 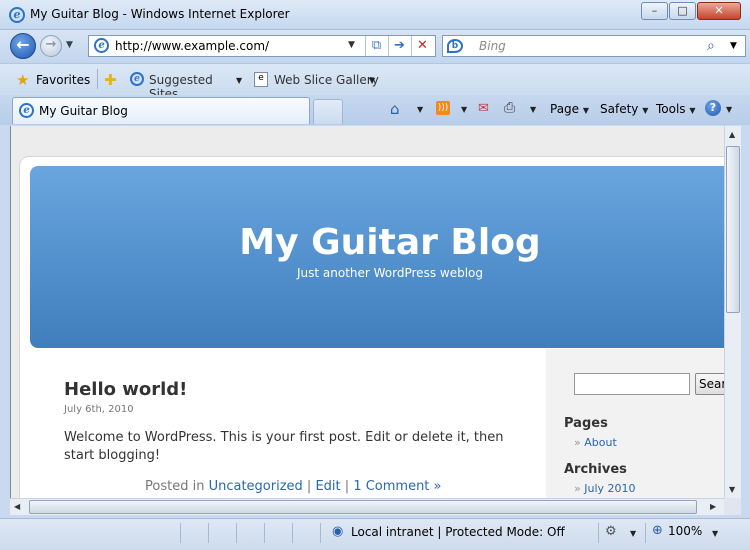 I want to click on search-input: Bing, so click(x=492, y=46).